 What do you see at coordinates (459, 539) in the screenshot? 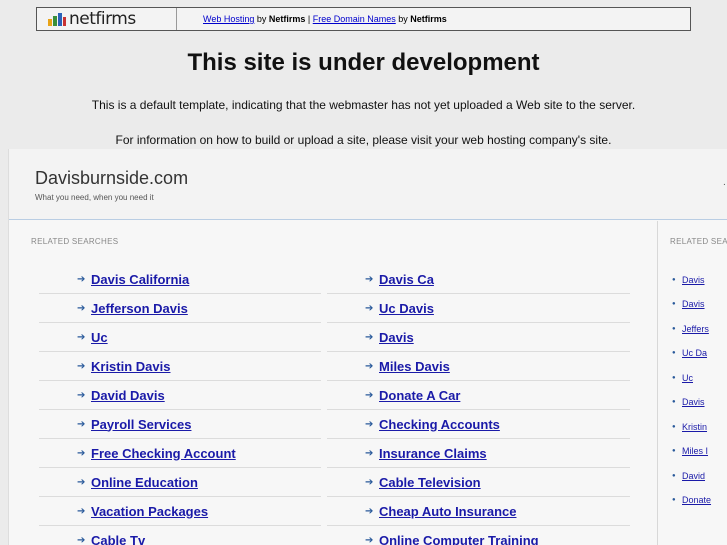
I see `related-search-link: Online Computer Training` at bounding box center [459, 539].